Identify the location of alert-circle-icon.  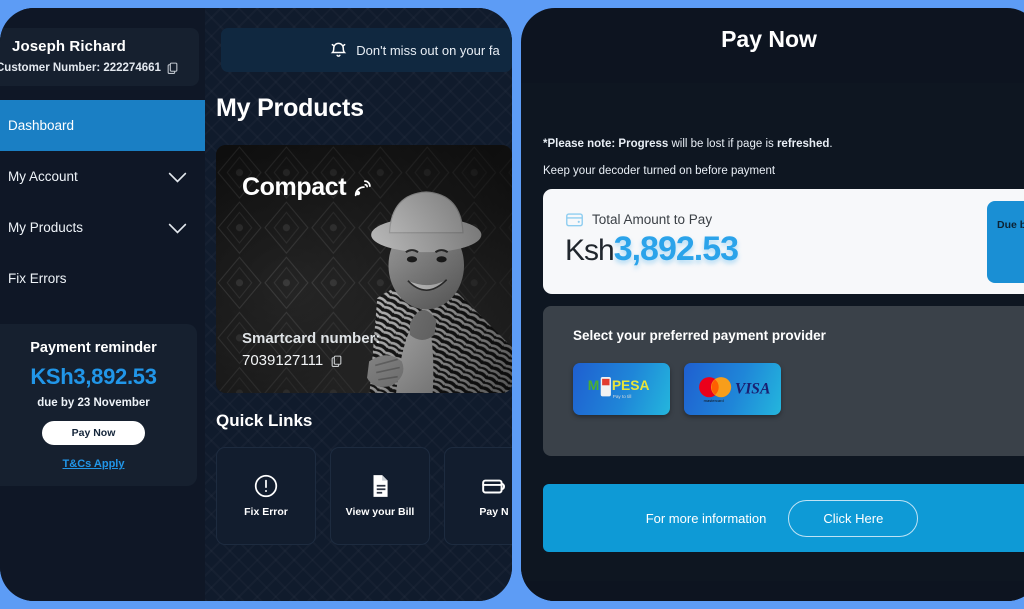
(266, 486).